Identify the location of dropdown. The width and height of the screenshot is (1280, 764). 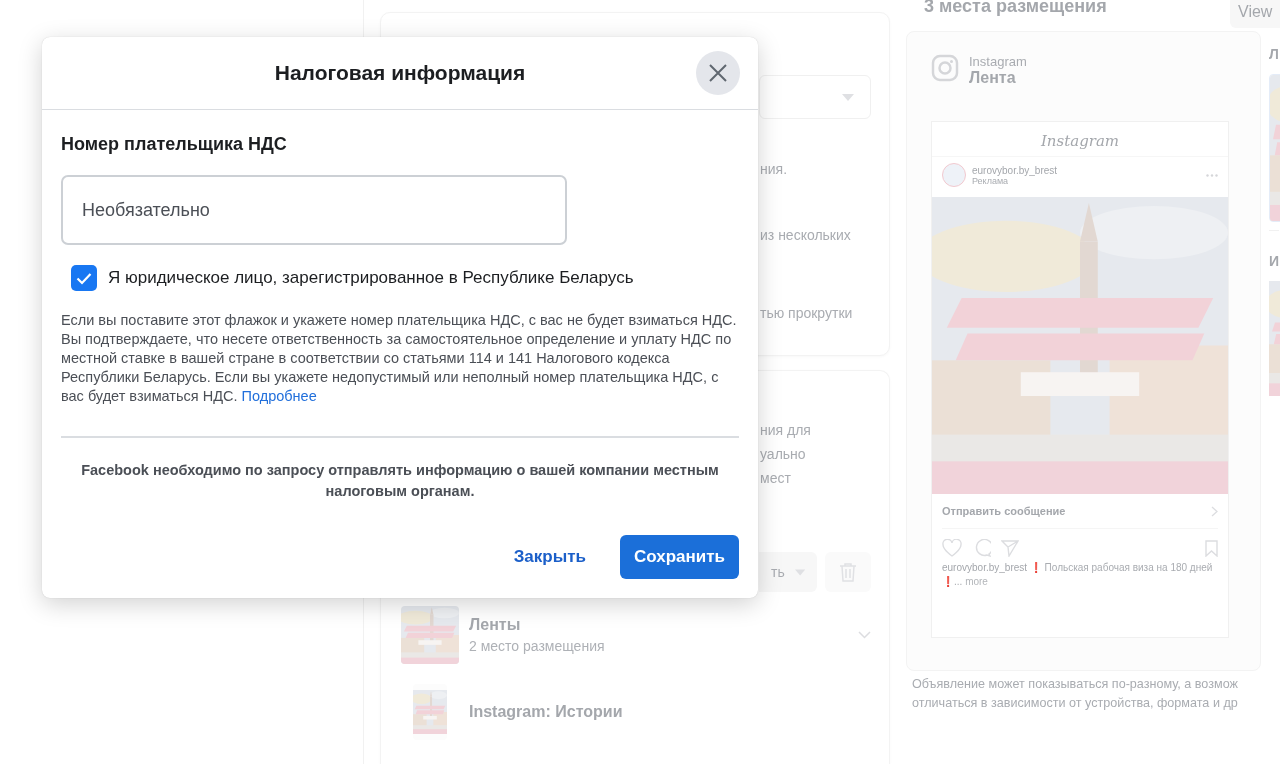
(815, 97).